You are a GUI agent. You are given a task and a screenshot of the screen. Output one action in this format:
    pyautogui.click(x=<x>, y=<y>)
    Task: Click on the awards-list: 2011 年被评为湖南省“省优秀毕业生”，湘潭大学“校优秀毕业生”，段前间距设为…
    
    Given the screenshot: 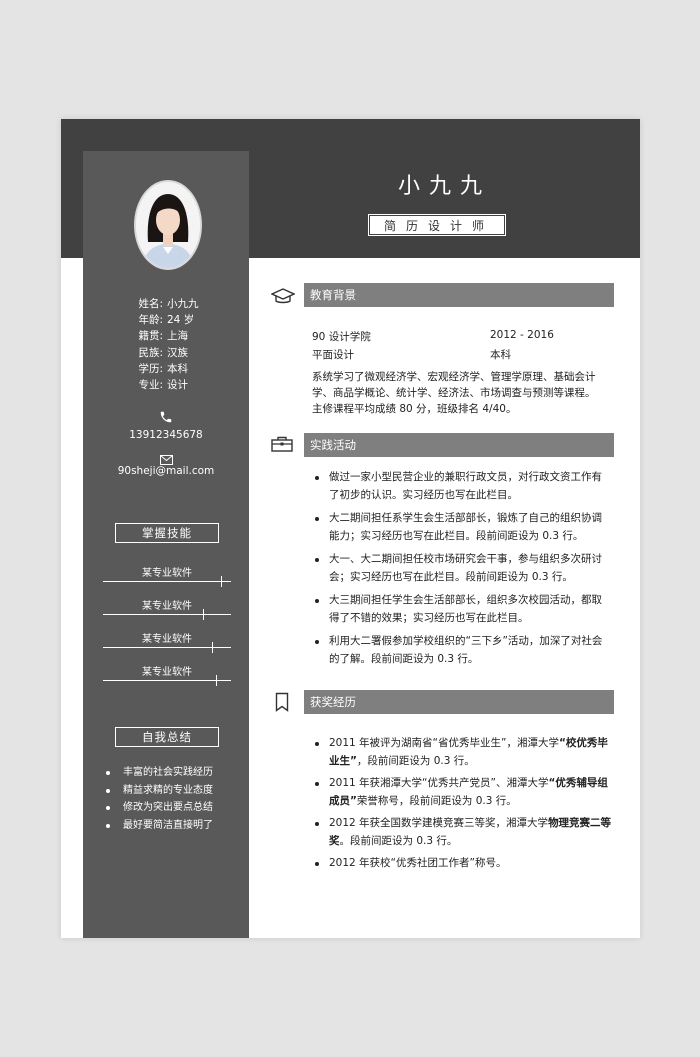 What is the action you would take?
    pyautogui.click(x=462, y=806)
    